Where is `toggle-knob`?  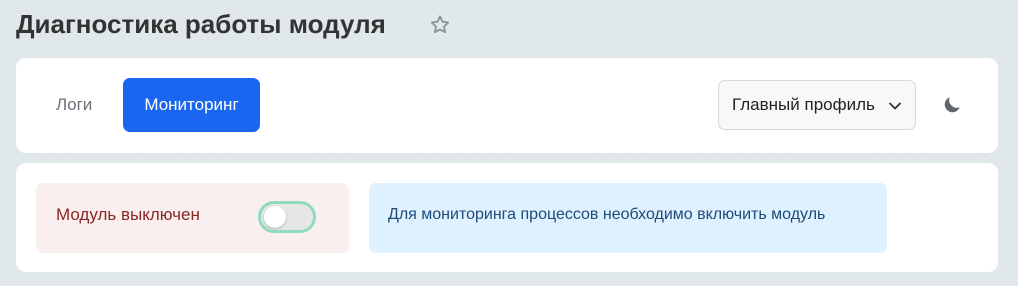 toggle-knob is located at coordinates (275, 217).